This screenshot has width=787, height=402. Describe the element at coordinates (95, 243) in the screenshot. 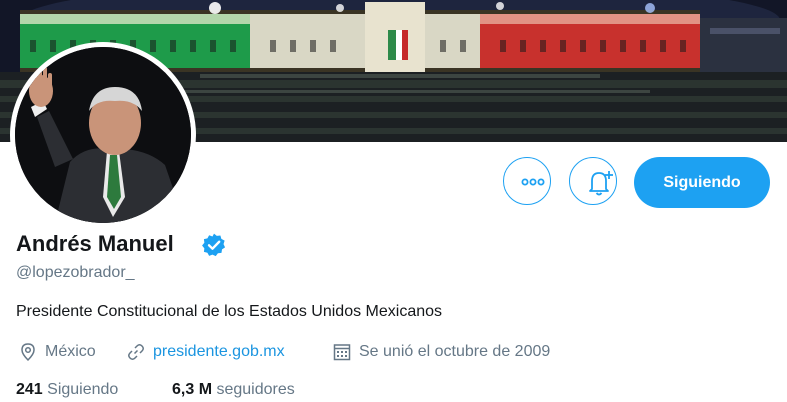

I see `profile-name: Andrés Manuel` at that location.